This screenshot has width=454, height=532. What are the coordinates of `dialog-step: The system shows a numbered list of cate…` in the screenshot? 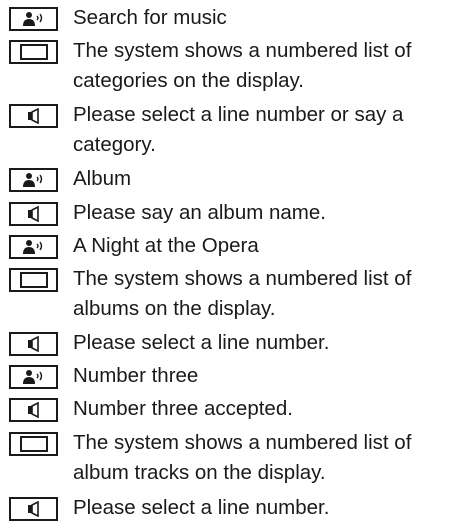 It's located at (227, 67).